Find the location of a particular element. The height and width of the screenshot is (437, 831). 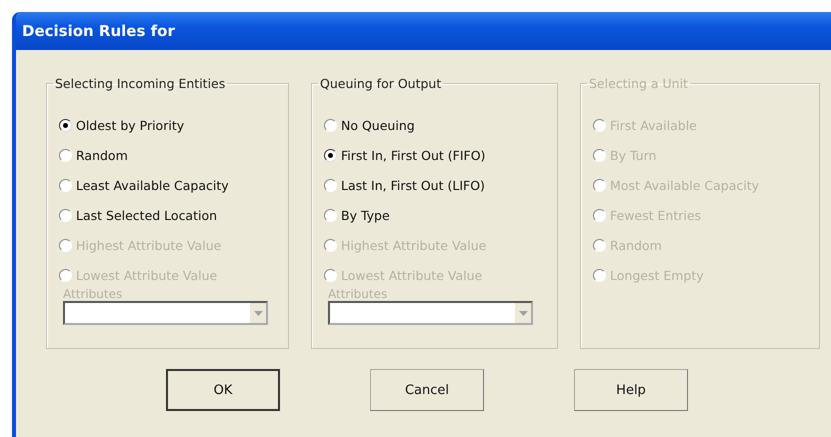

radio-option: Random is located at coordinates (168, 155).